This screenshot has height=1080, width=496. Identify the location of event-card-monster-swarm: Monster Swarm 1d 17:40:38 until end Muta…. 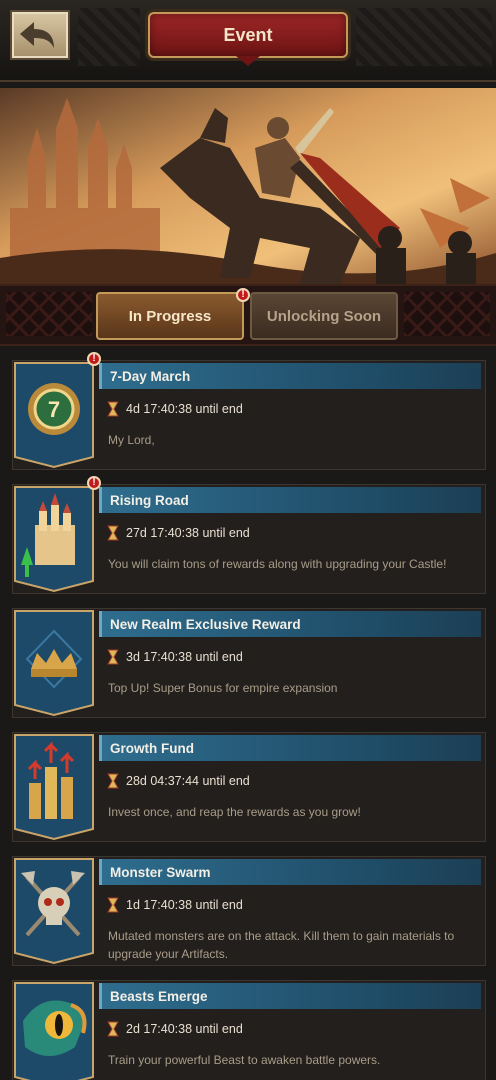
(249, 911).